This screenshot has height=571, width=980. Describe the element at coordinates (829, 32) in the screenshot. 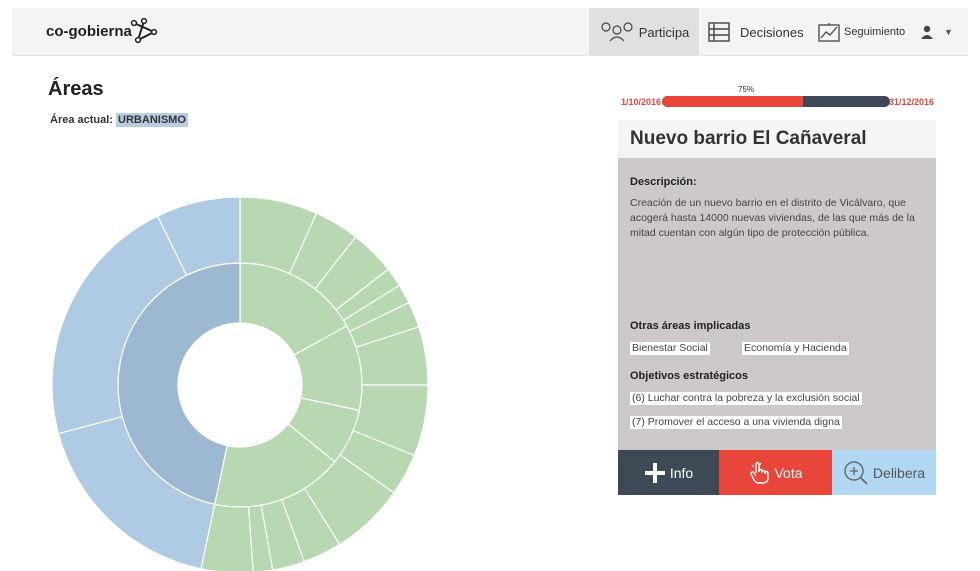

I see `chart-trend-icon` at that location.